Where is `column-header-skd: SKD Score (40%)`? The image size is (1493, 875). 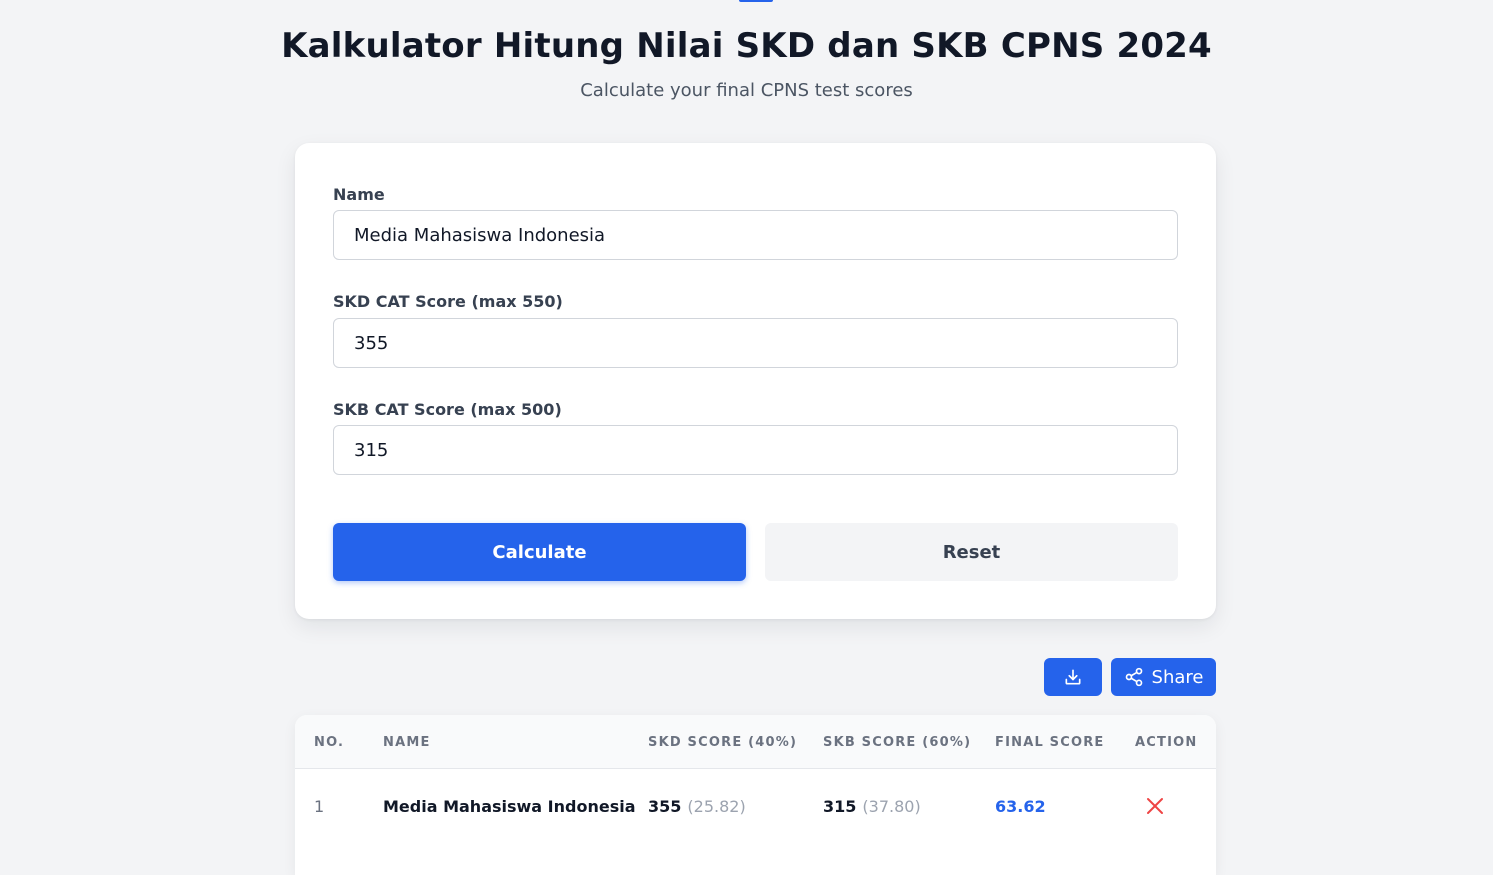
column-header-skd: SKD Score (40%) is located at coordinates (723, 742).